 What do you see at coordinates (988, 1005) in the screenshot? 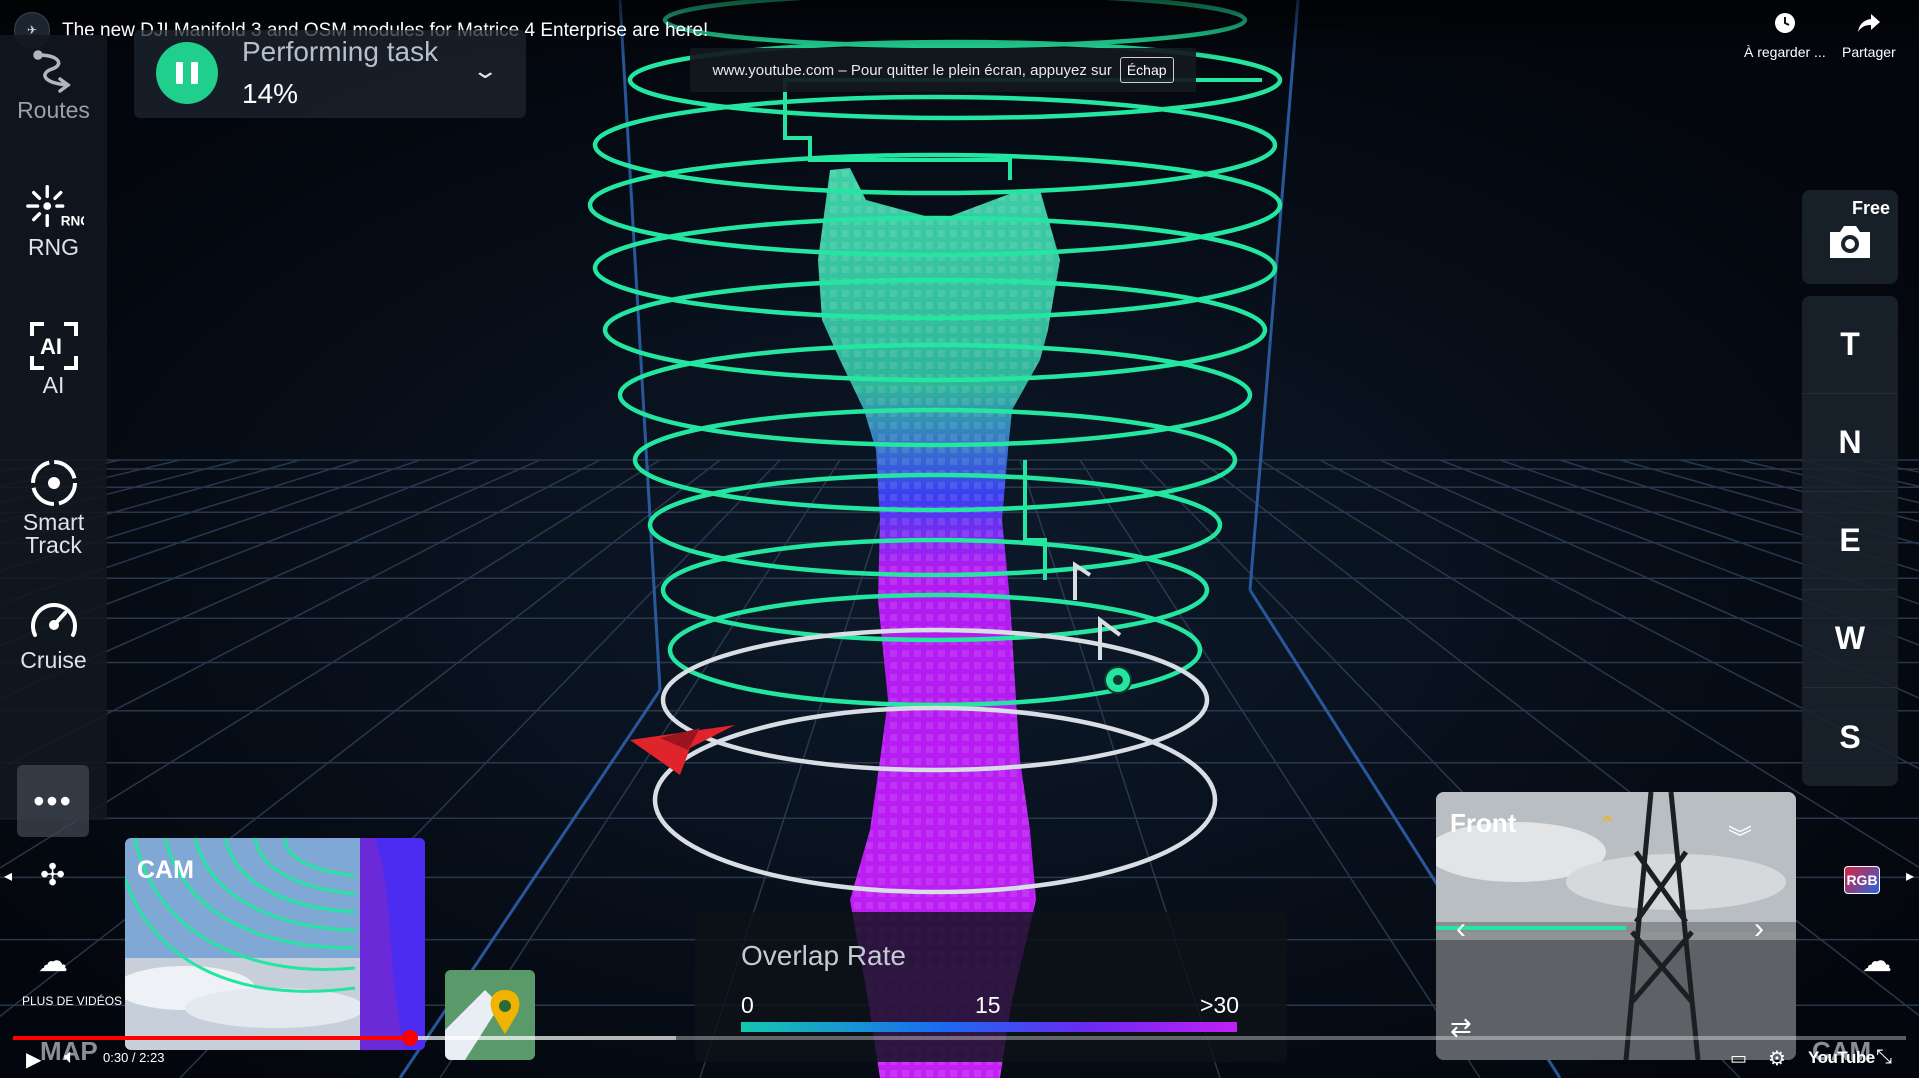
I see `overlap-tick-mid: 15` at bounding box center [988, 1005].